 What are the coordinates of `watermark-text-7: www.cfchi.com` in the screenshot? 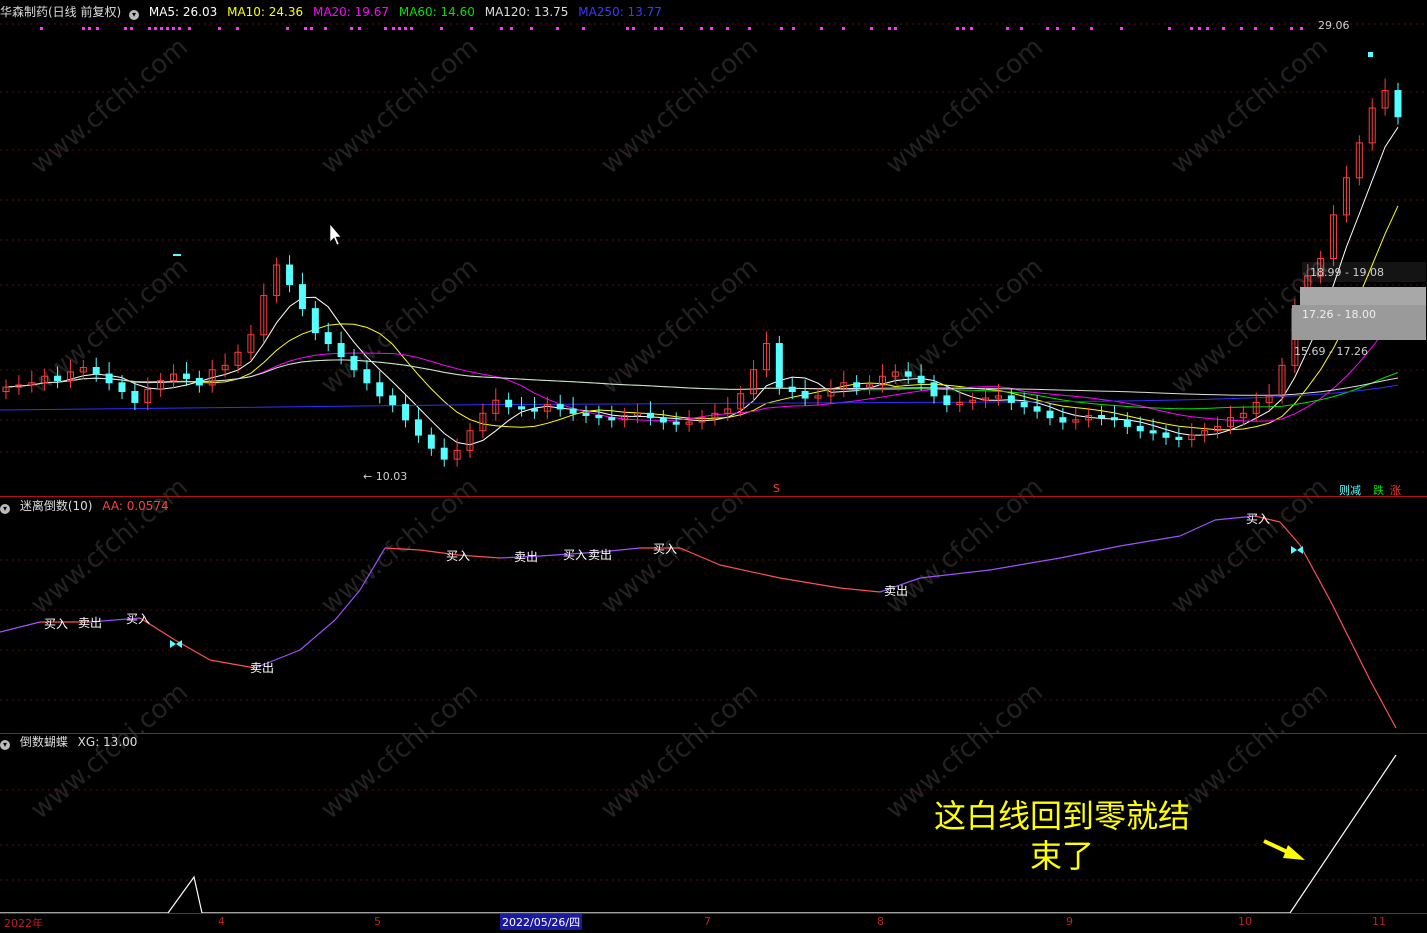 It's located at (679, 326).